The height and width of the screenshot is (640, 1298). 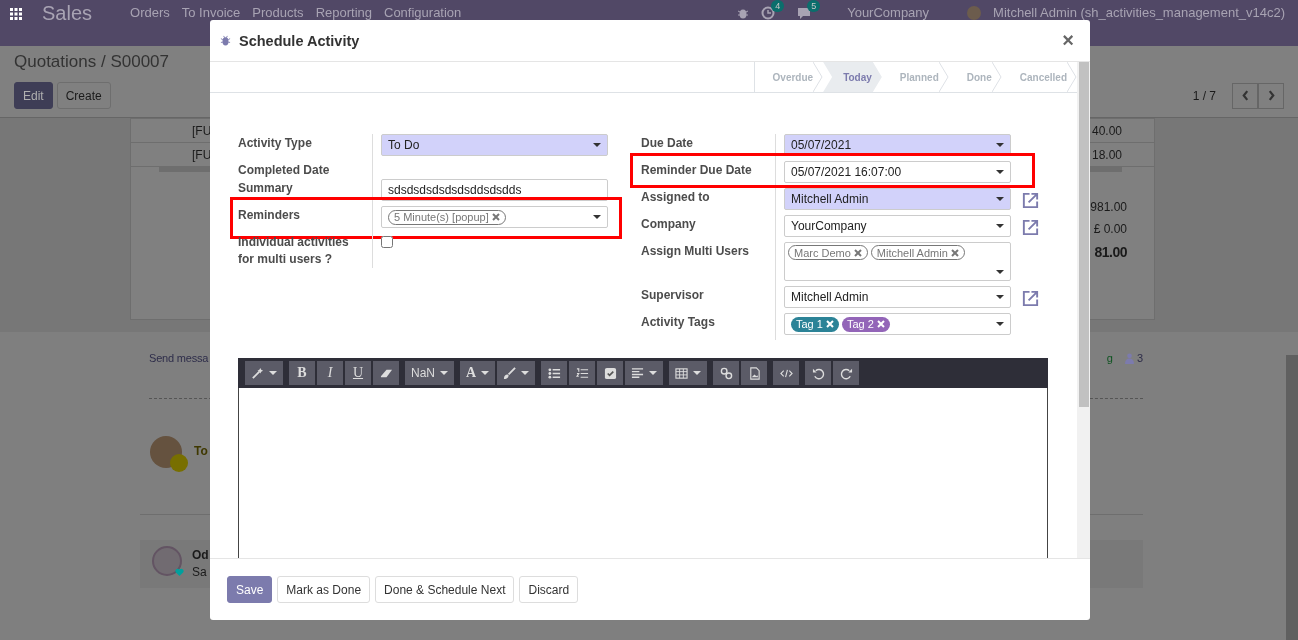 I want to click on select-field: To Do, so click(x=494, y=145).